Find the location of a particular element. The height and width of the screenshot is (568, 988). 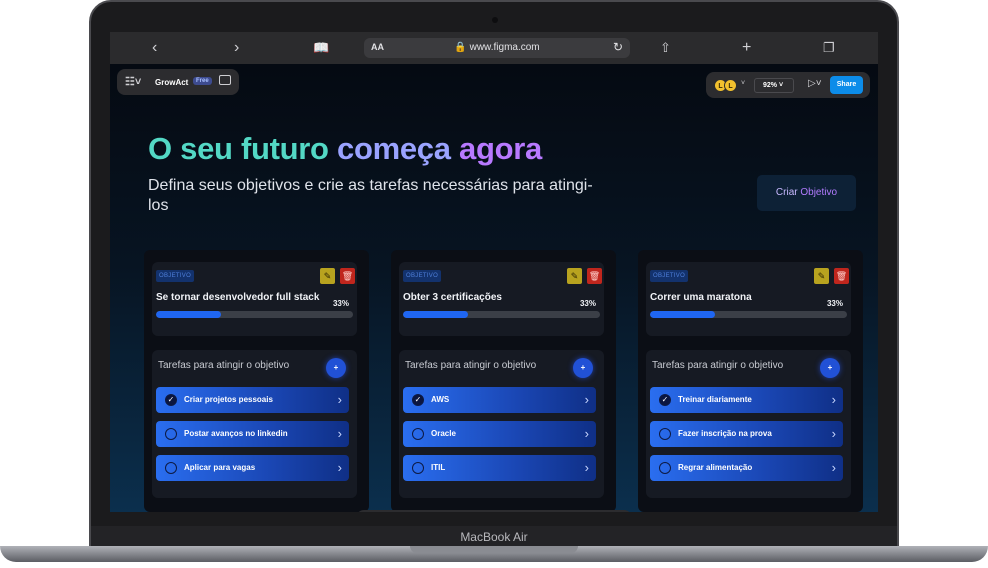

share-button: Share is located at coordinates (846, 85).